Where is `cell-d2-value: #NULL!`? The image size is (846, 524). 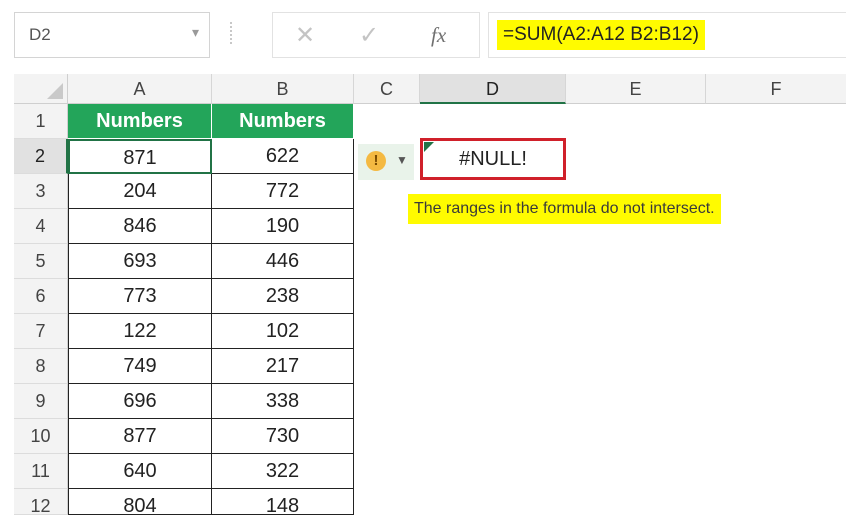 cell-d2-value: #NULL! is located at coordinates (493, 159).